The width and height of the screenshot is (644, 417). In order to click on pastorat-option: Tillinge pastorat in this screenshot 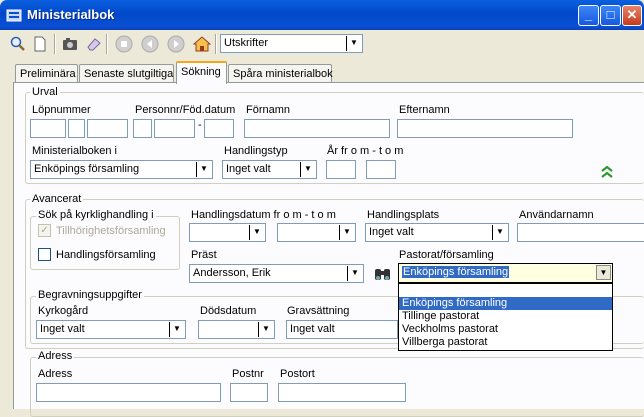, I will do `click(505, 316)`.